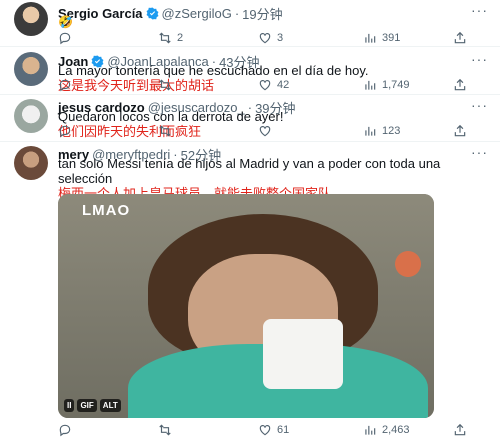 Image resolution: width=500 pixels, height=440 pixels. What do you see at coordinates (106, 210) in the screenshot?
I see `gif-overlay-text: LMAO` at bounding box center [106, 210].